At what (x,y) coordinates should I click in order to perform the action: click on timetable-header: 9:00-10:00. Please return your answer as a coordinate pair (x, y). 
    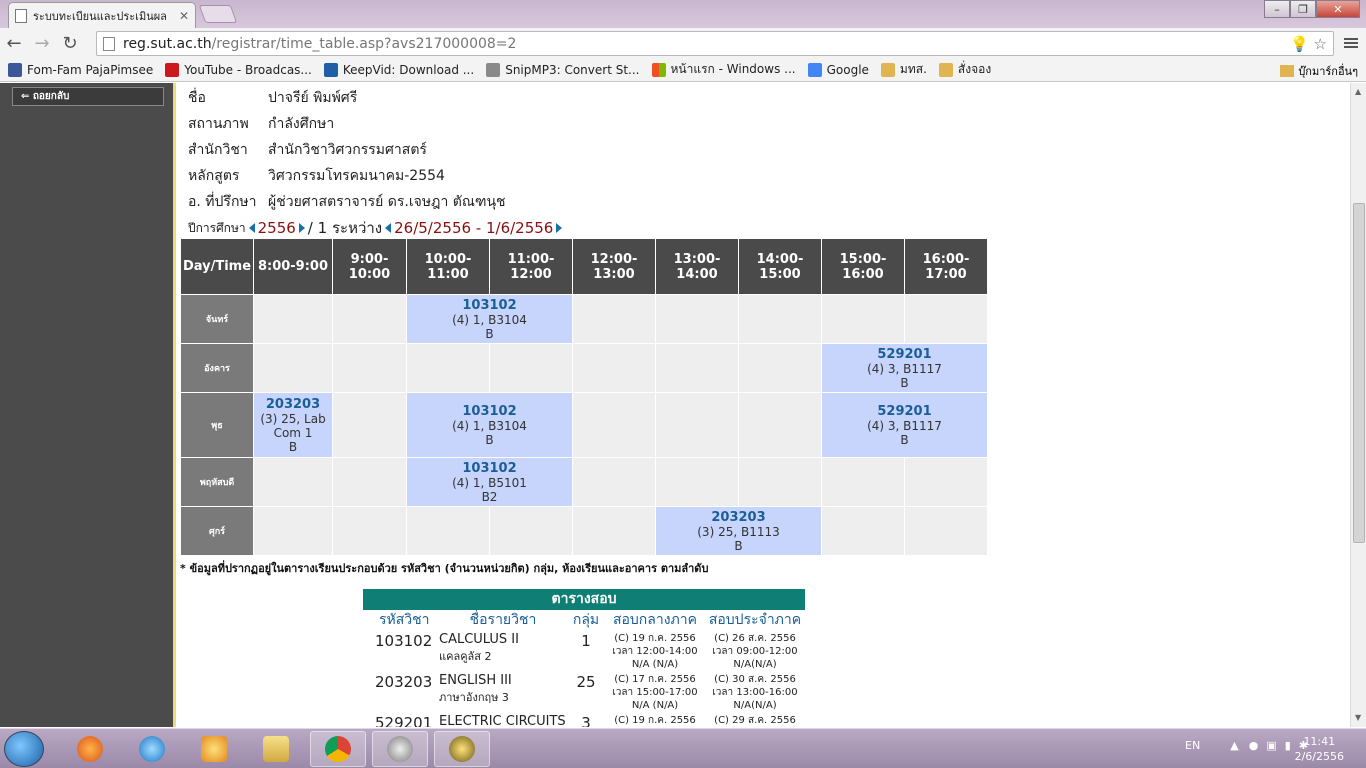
    Looking at the image, I should click on (369, 266).